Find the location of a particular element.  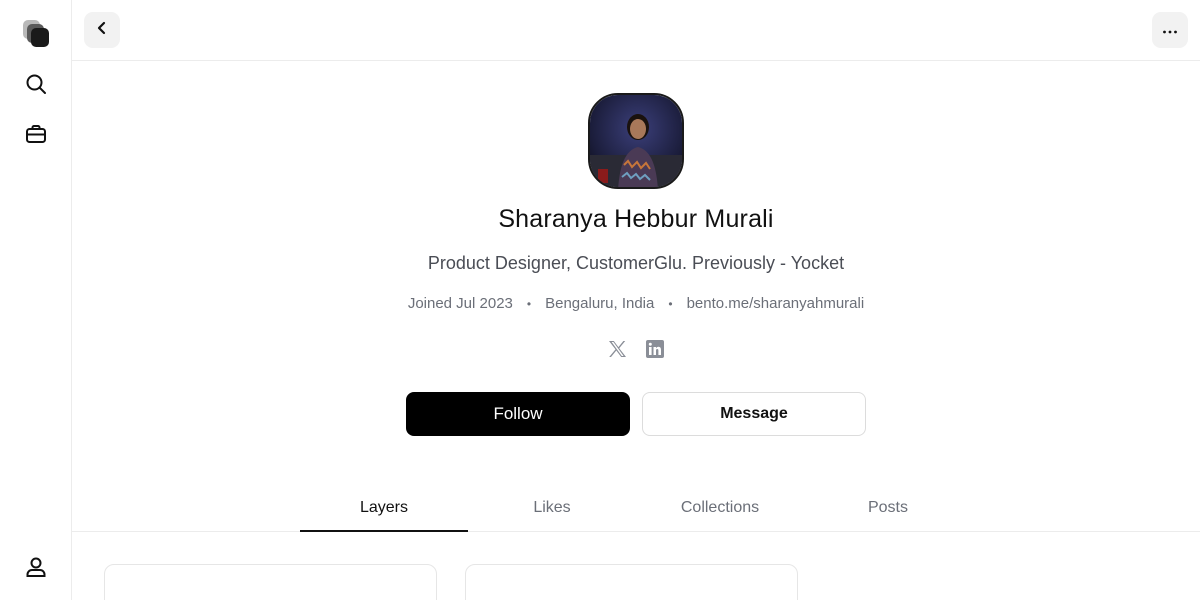

profile-name: Sharanya Hebbur Murali is located at coordinates (636, 219).